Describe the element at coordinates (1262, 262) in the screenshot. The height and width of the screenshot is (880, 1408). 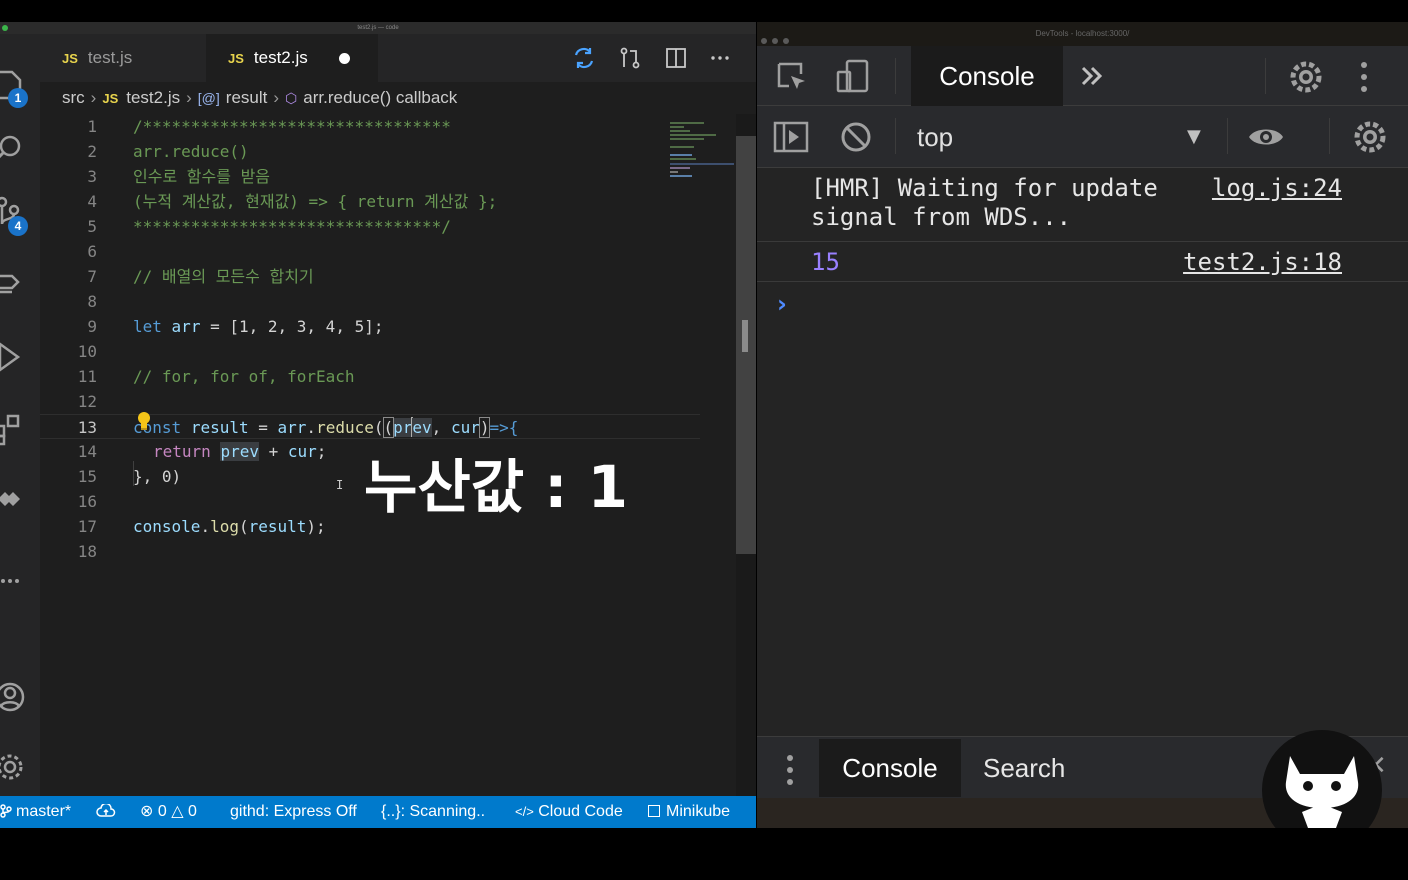
I see `source-link: test2.js:18` at that location.